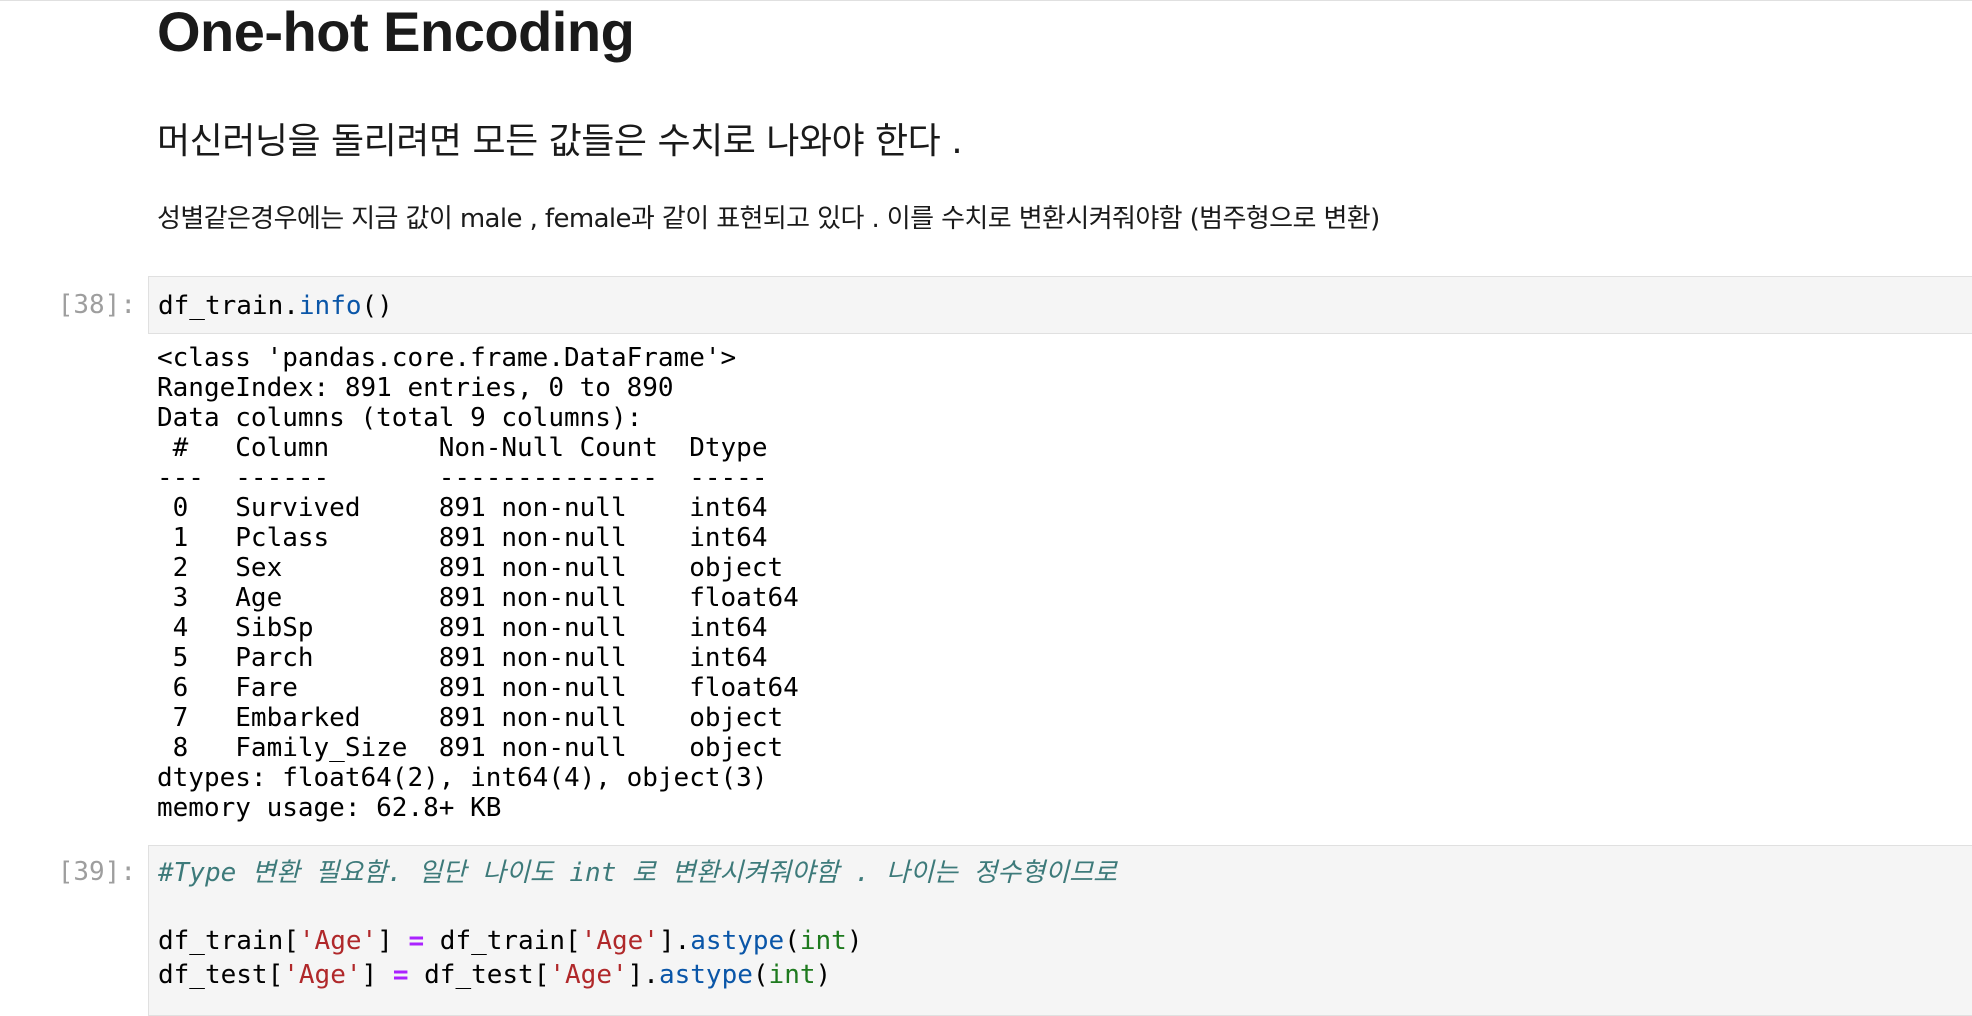 The width and height of the screenshot is (1972, 1016). What do you see at coordinates (377, 306) in the screenshot?
I see `code-token: ()` at bounding box center [377, 306].